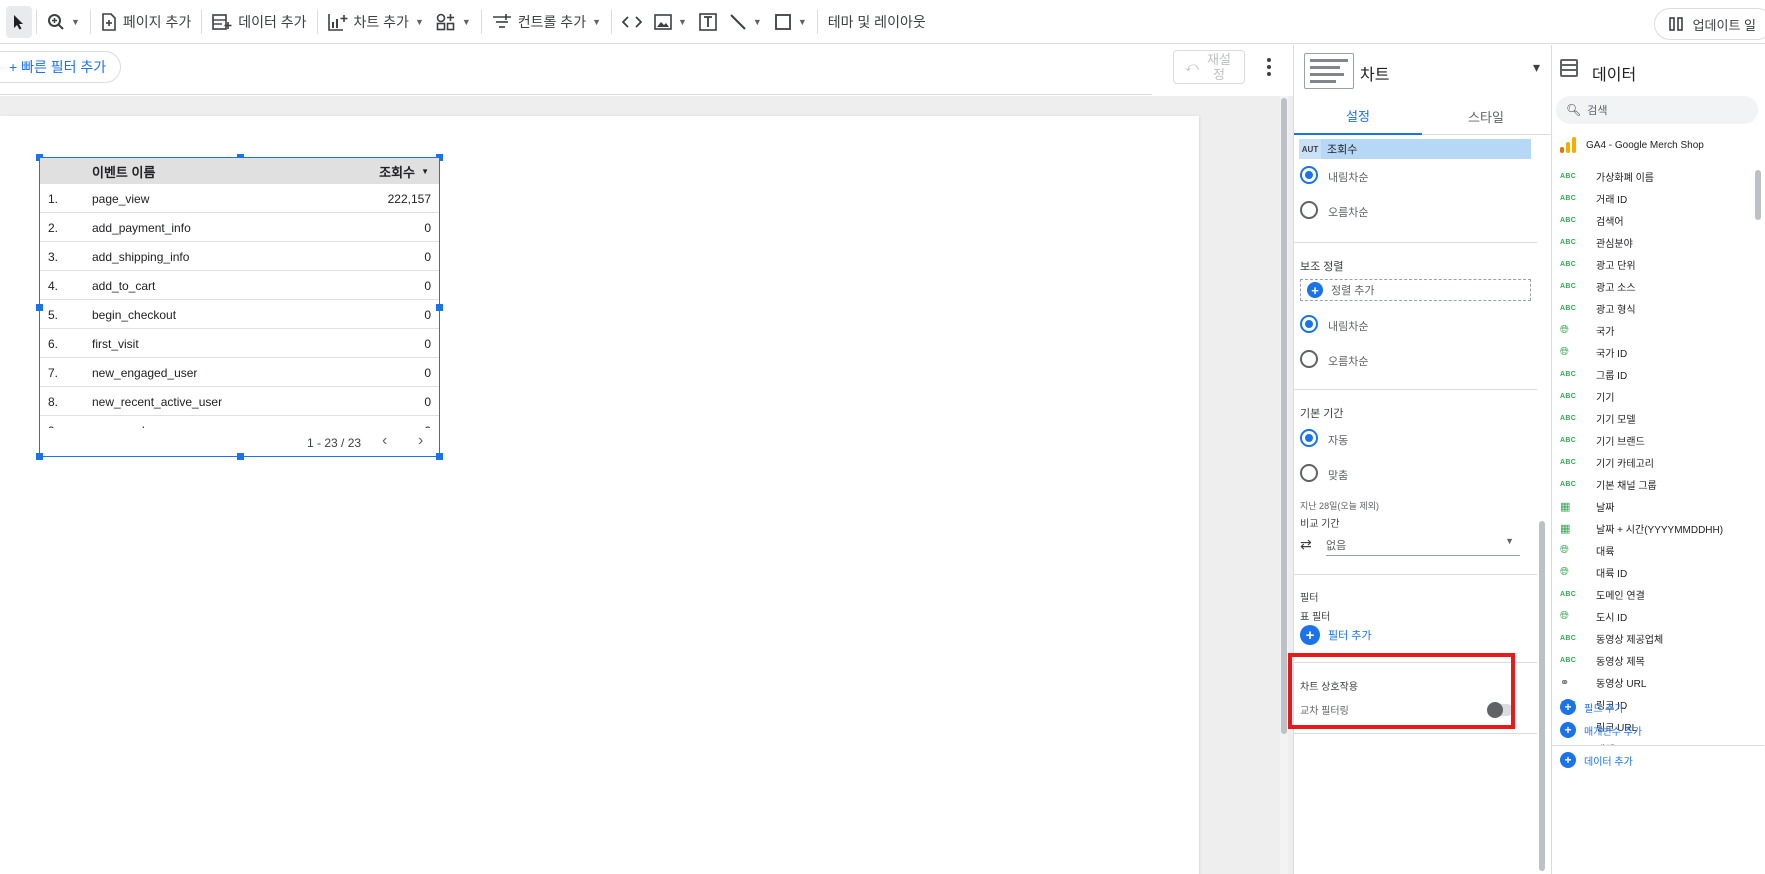  I want to click on field-item: ABC 기기, so click(1652, 396).